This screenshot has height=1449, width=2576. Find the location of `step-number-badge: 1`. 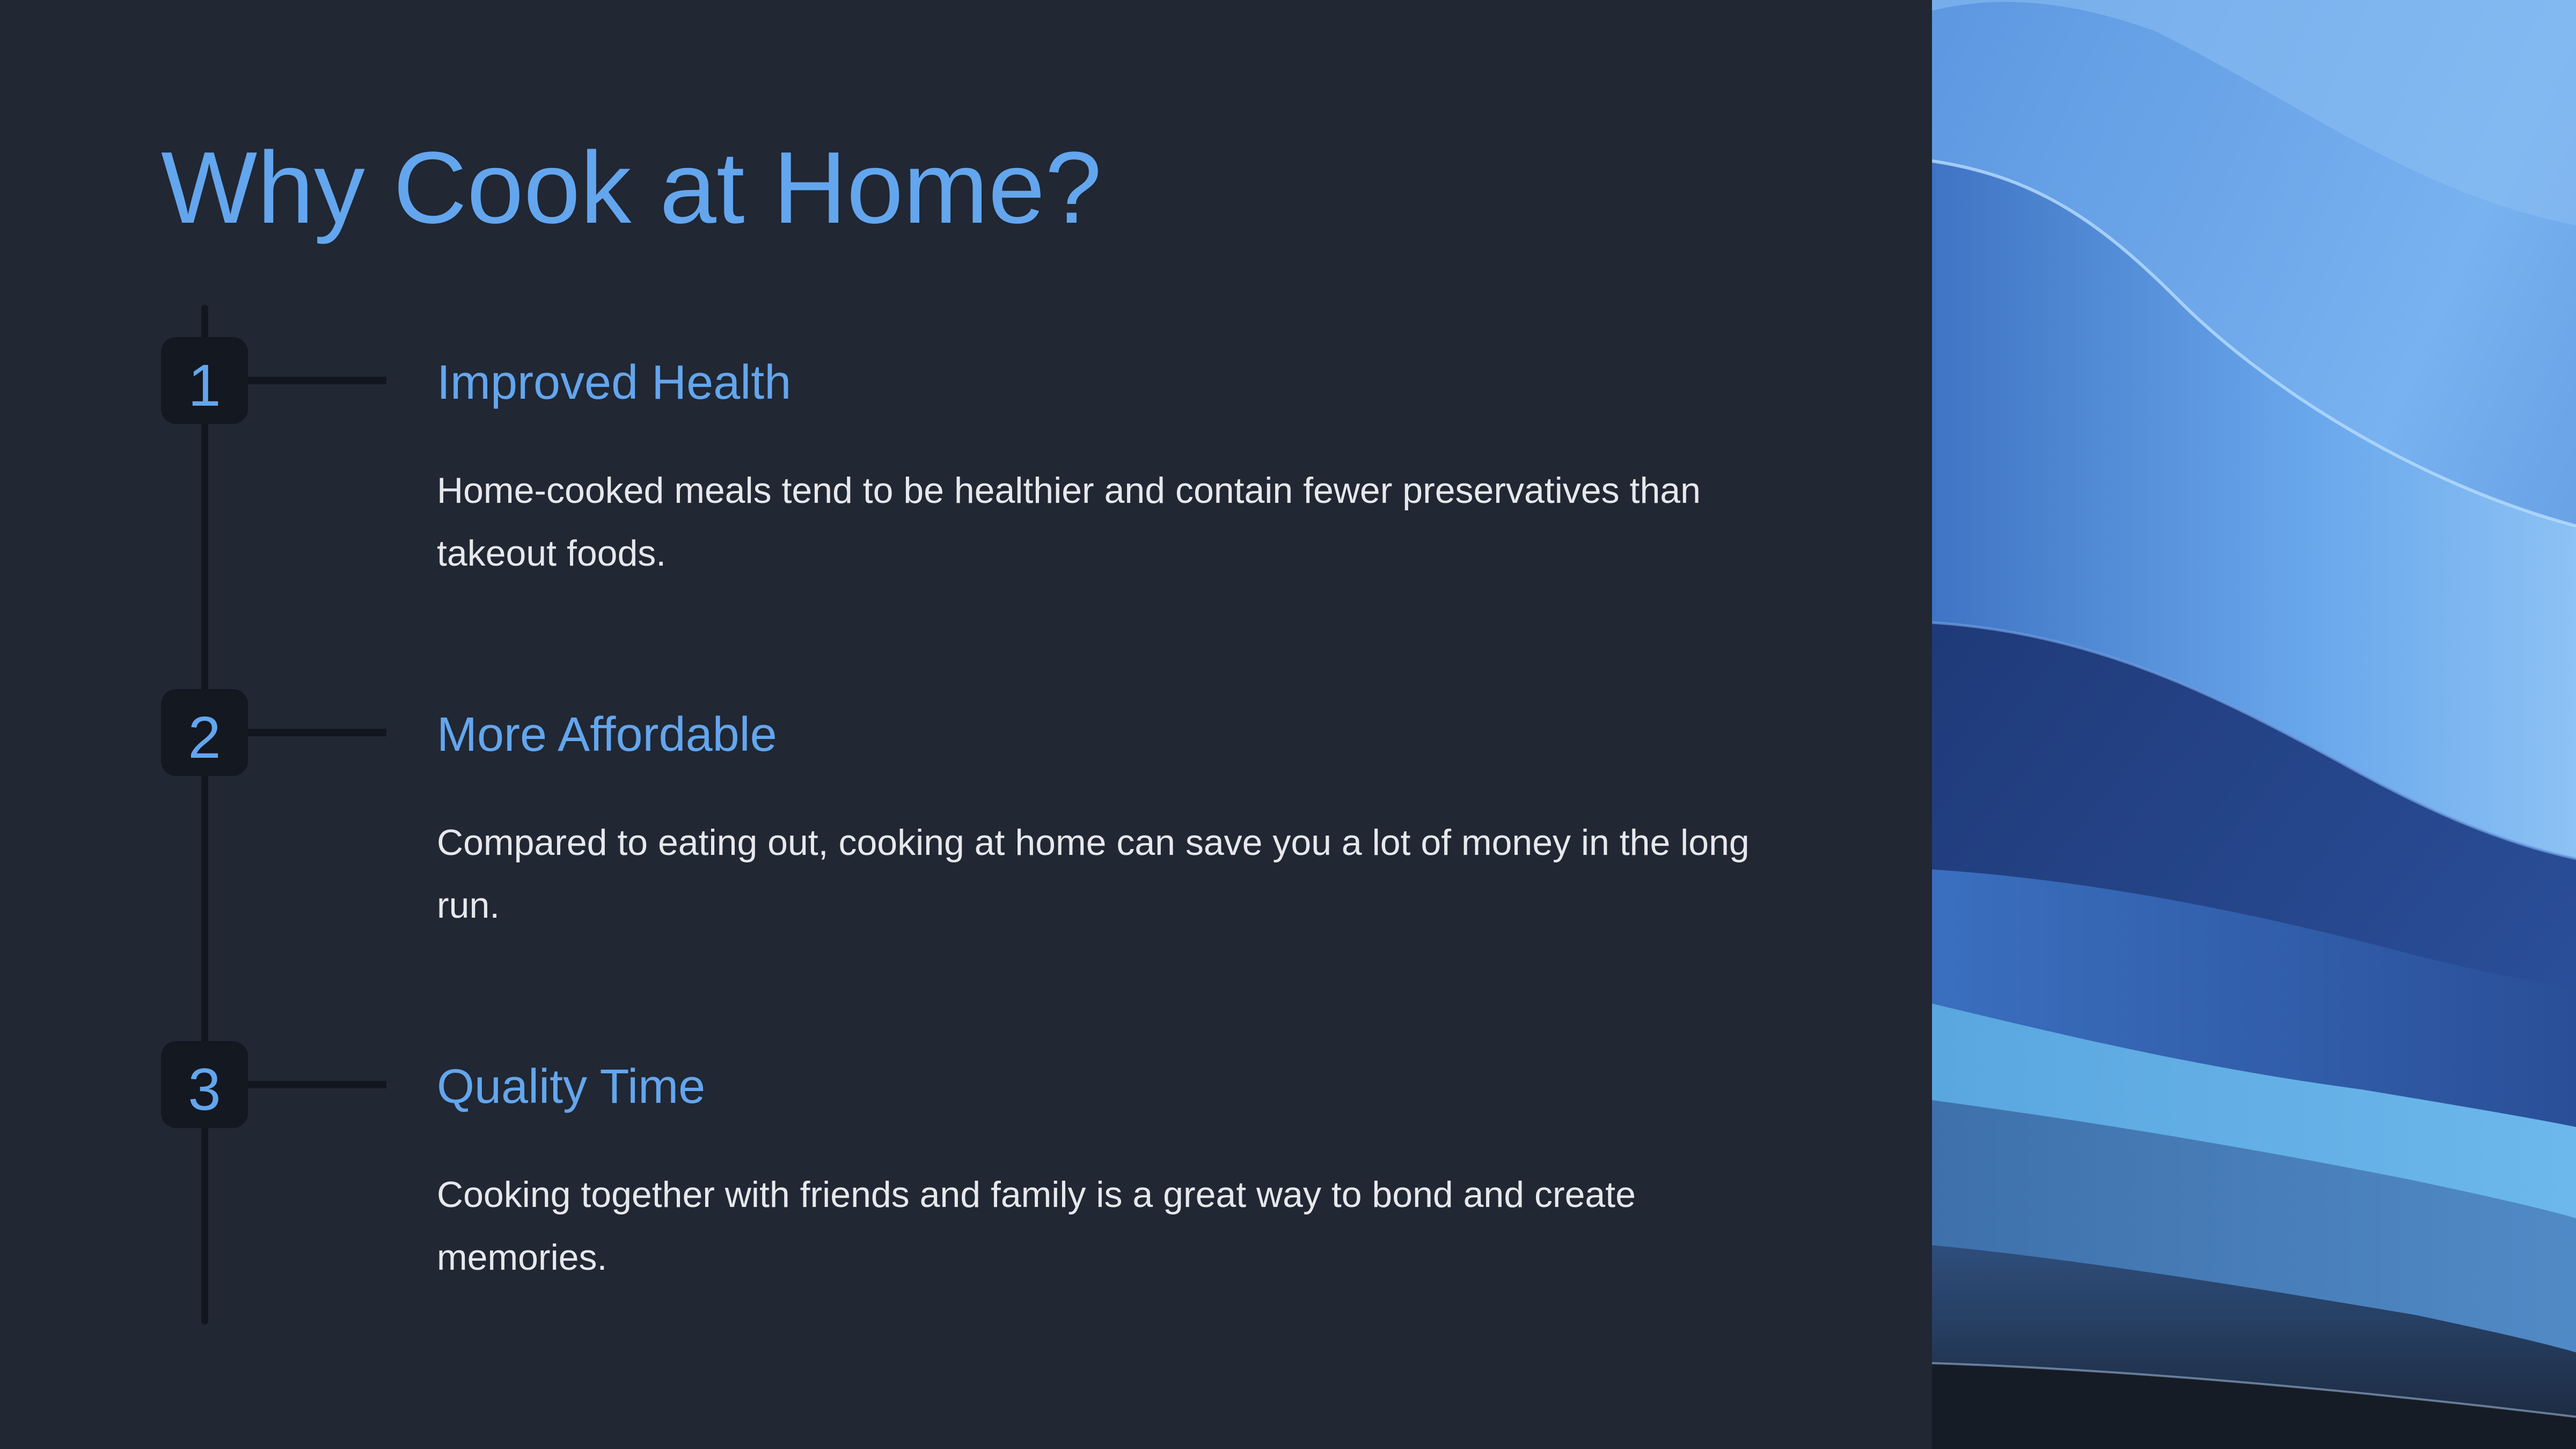

step-number-badge: 1 is located at coordinates (204, 380).